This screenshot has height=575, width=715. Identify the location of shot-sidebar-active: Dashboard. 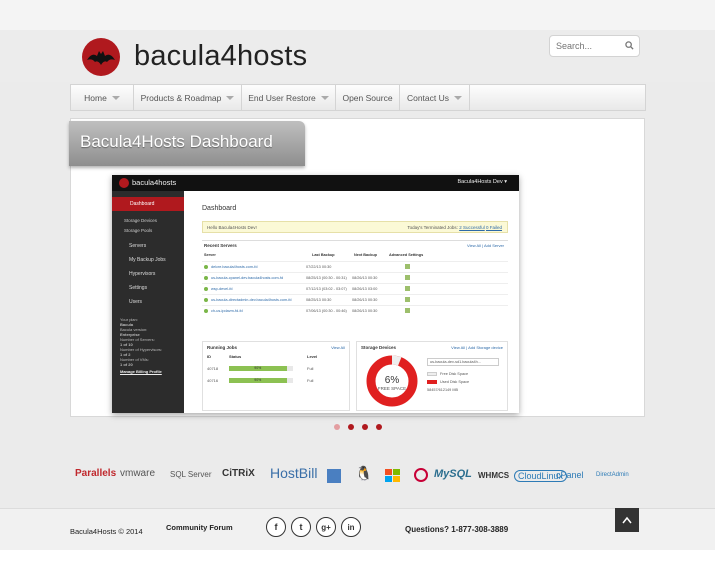
(148, 204).